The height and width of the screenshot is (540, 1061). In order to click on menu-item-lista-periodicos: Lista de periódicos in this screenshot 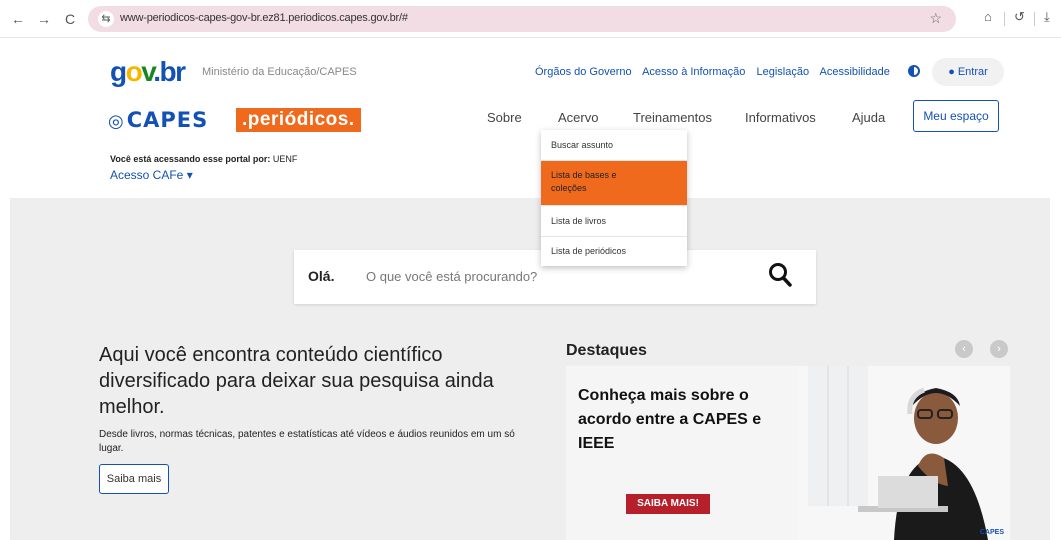, I will do `click(614, 251)`.